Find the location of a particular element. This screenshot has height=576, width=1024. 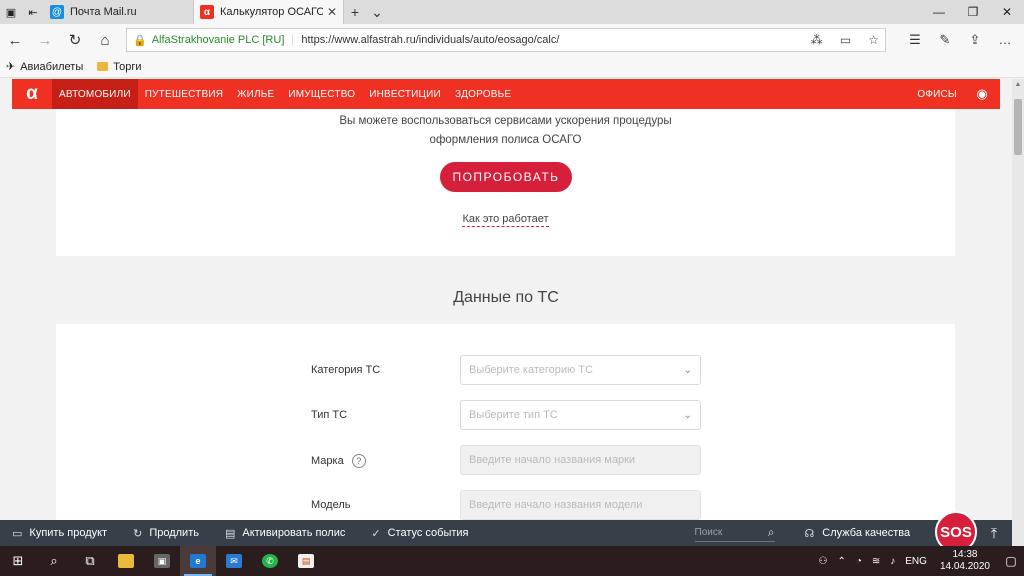

mail-favicon-icon: @ is located at coordinates (57, 12).